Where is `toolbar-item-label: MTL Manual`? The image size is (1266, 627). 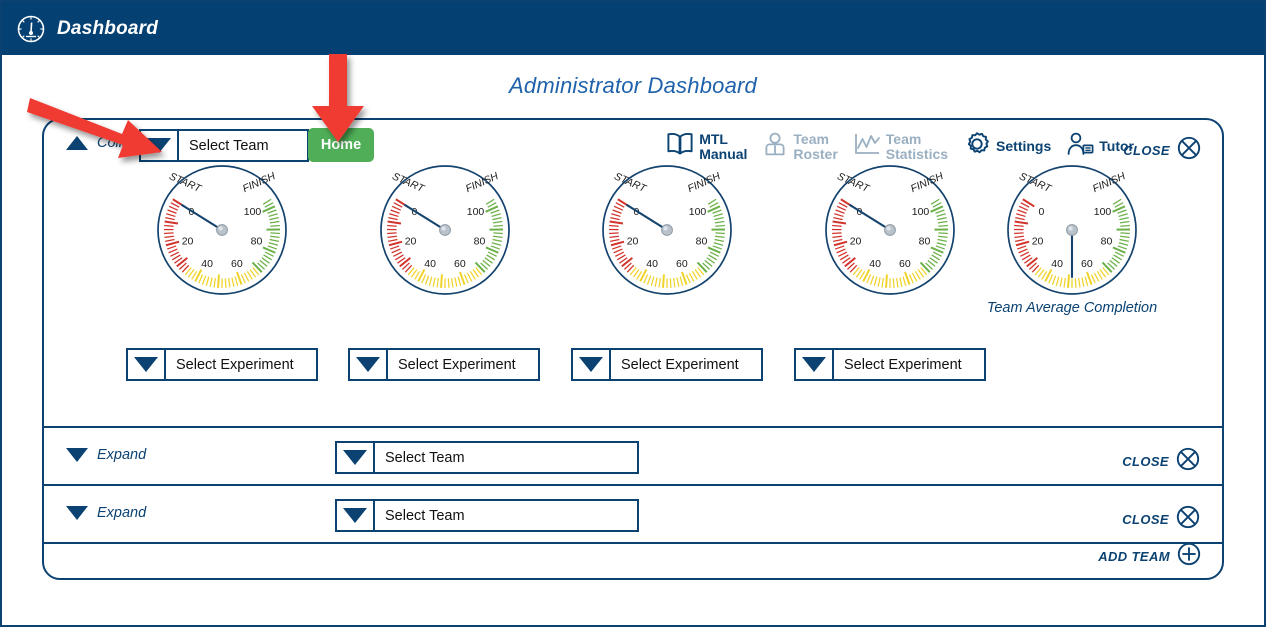
toolbar-item-label: MTL Manual is located at coordinates (723, 146).